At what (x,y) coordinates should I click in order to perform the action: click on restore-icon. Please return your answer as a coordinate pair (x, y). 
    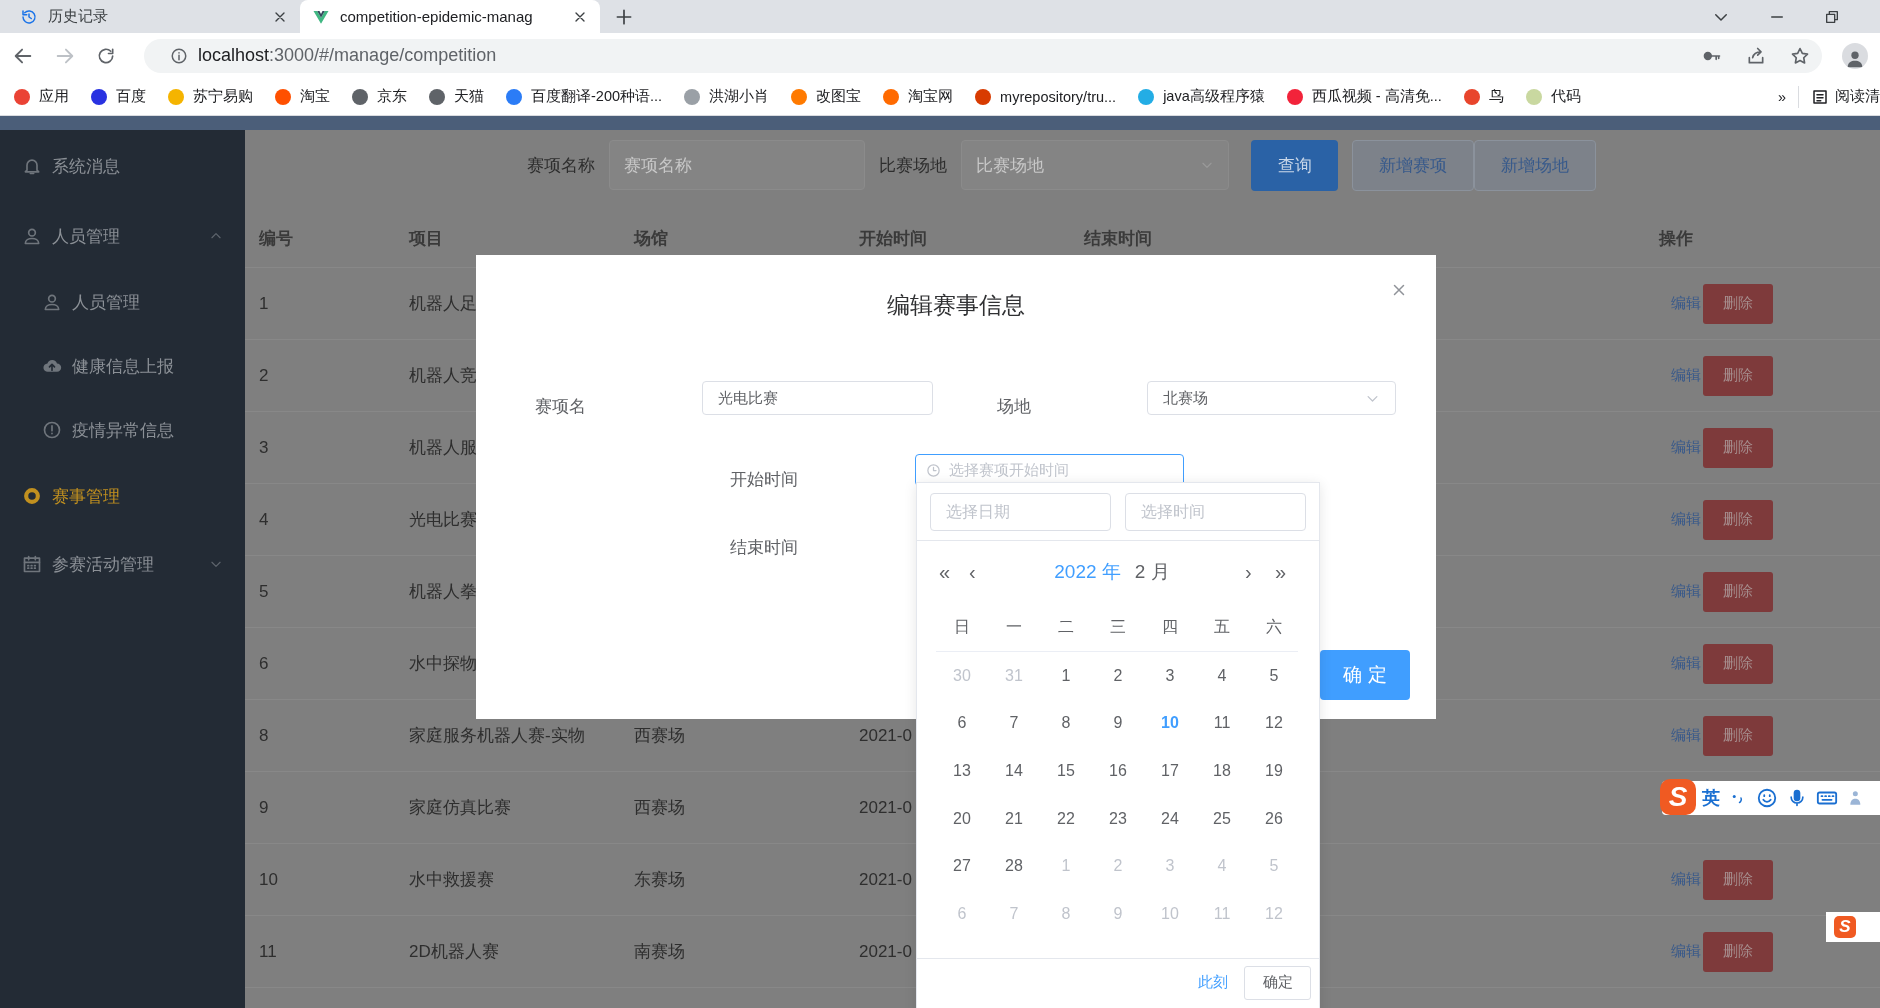
    Looking at the image, I should click on (1832, 16).